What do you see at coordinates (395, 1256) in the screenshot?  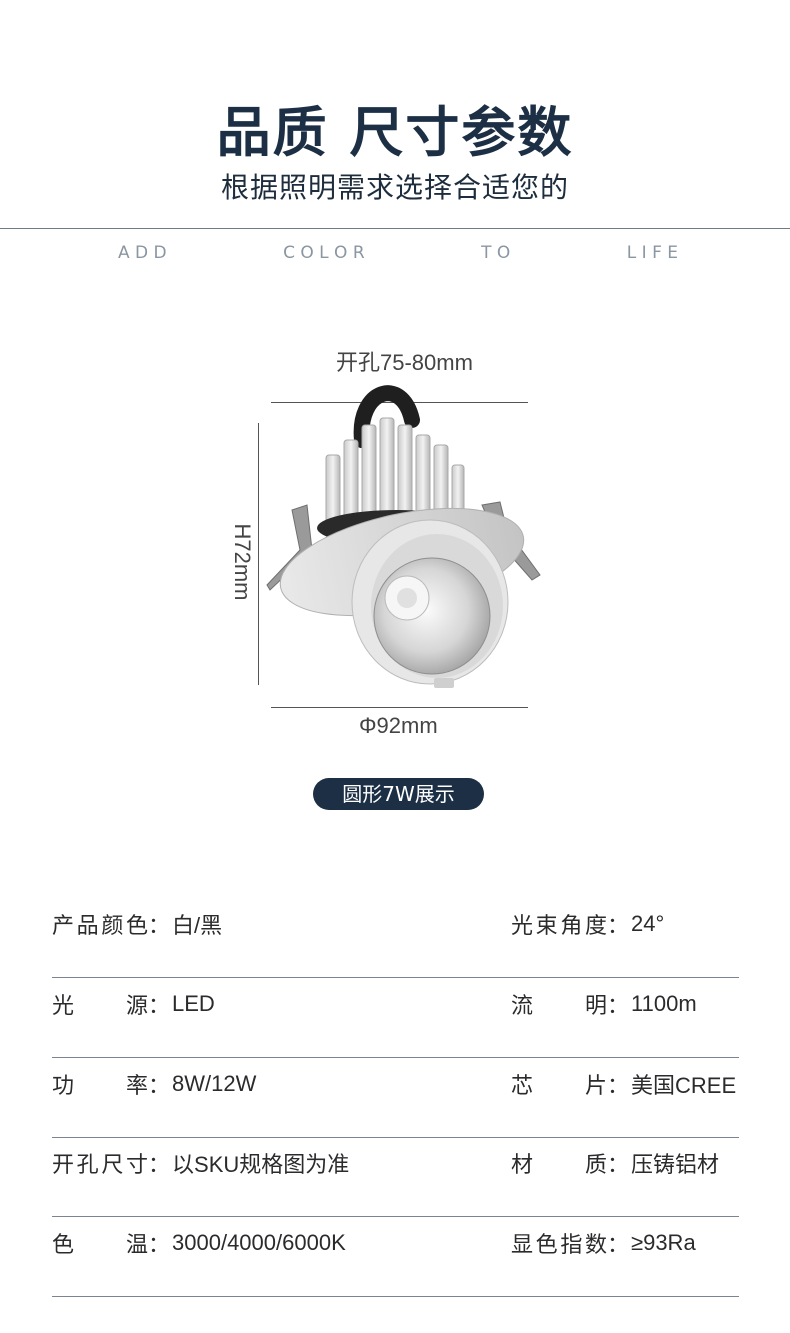 I see `spec-row: 色温： 3000/4000/6000K 显色指数： ≥93Ra` at bounding box center [395, 1256].